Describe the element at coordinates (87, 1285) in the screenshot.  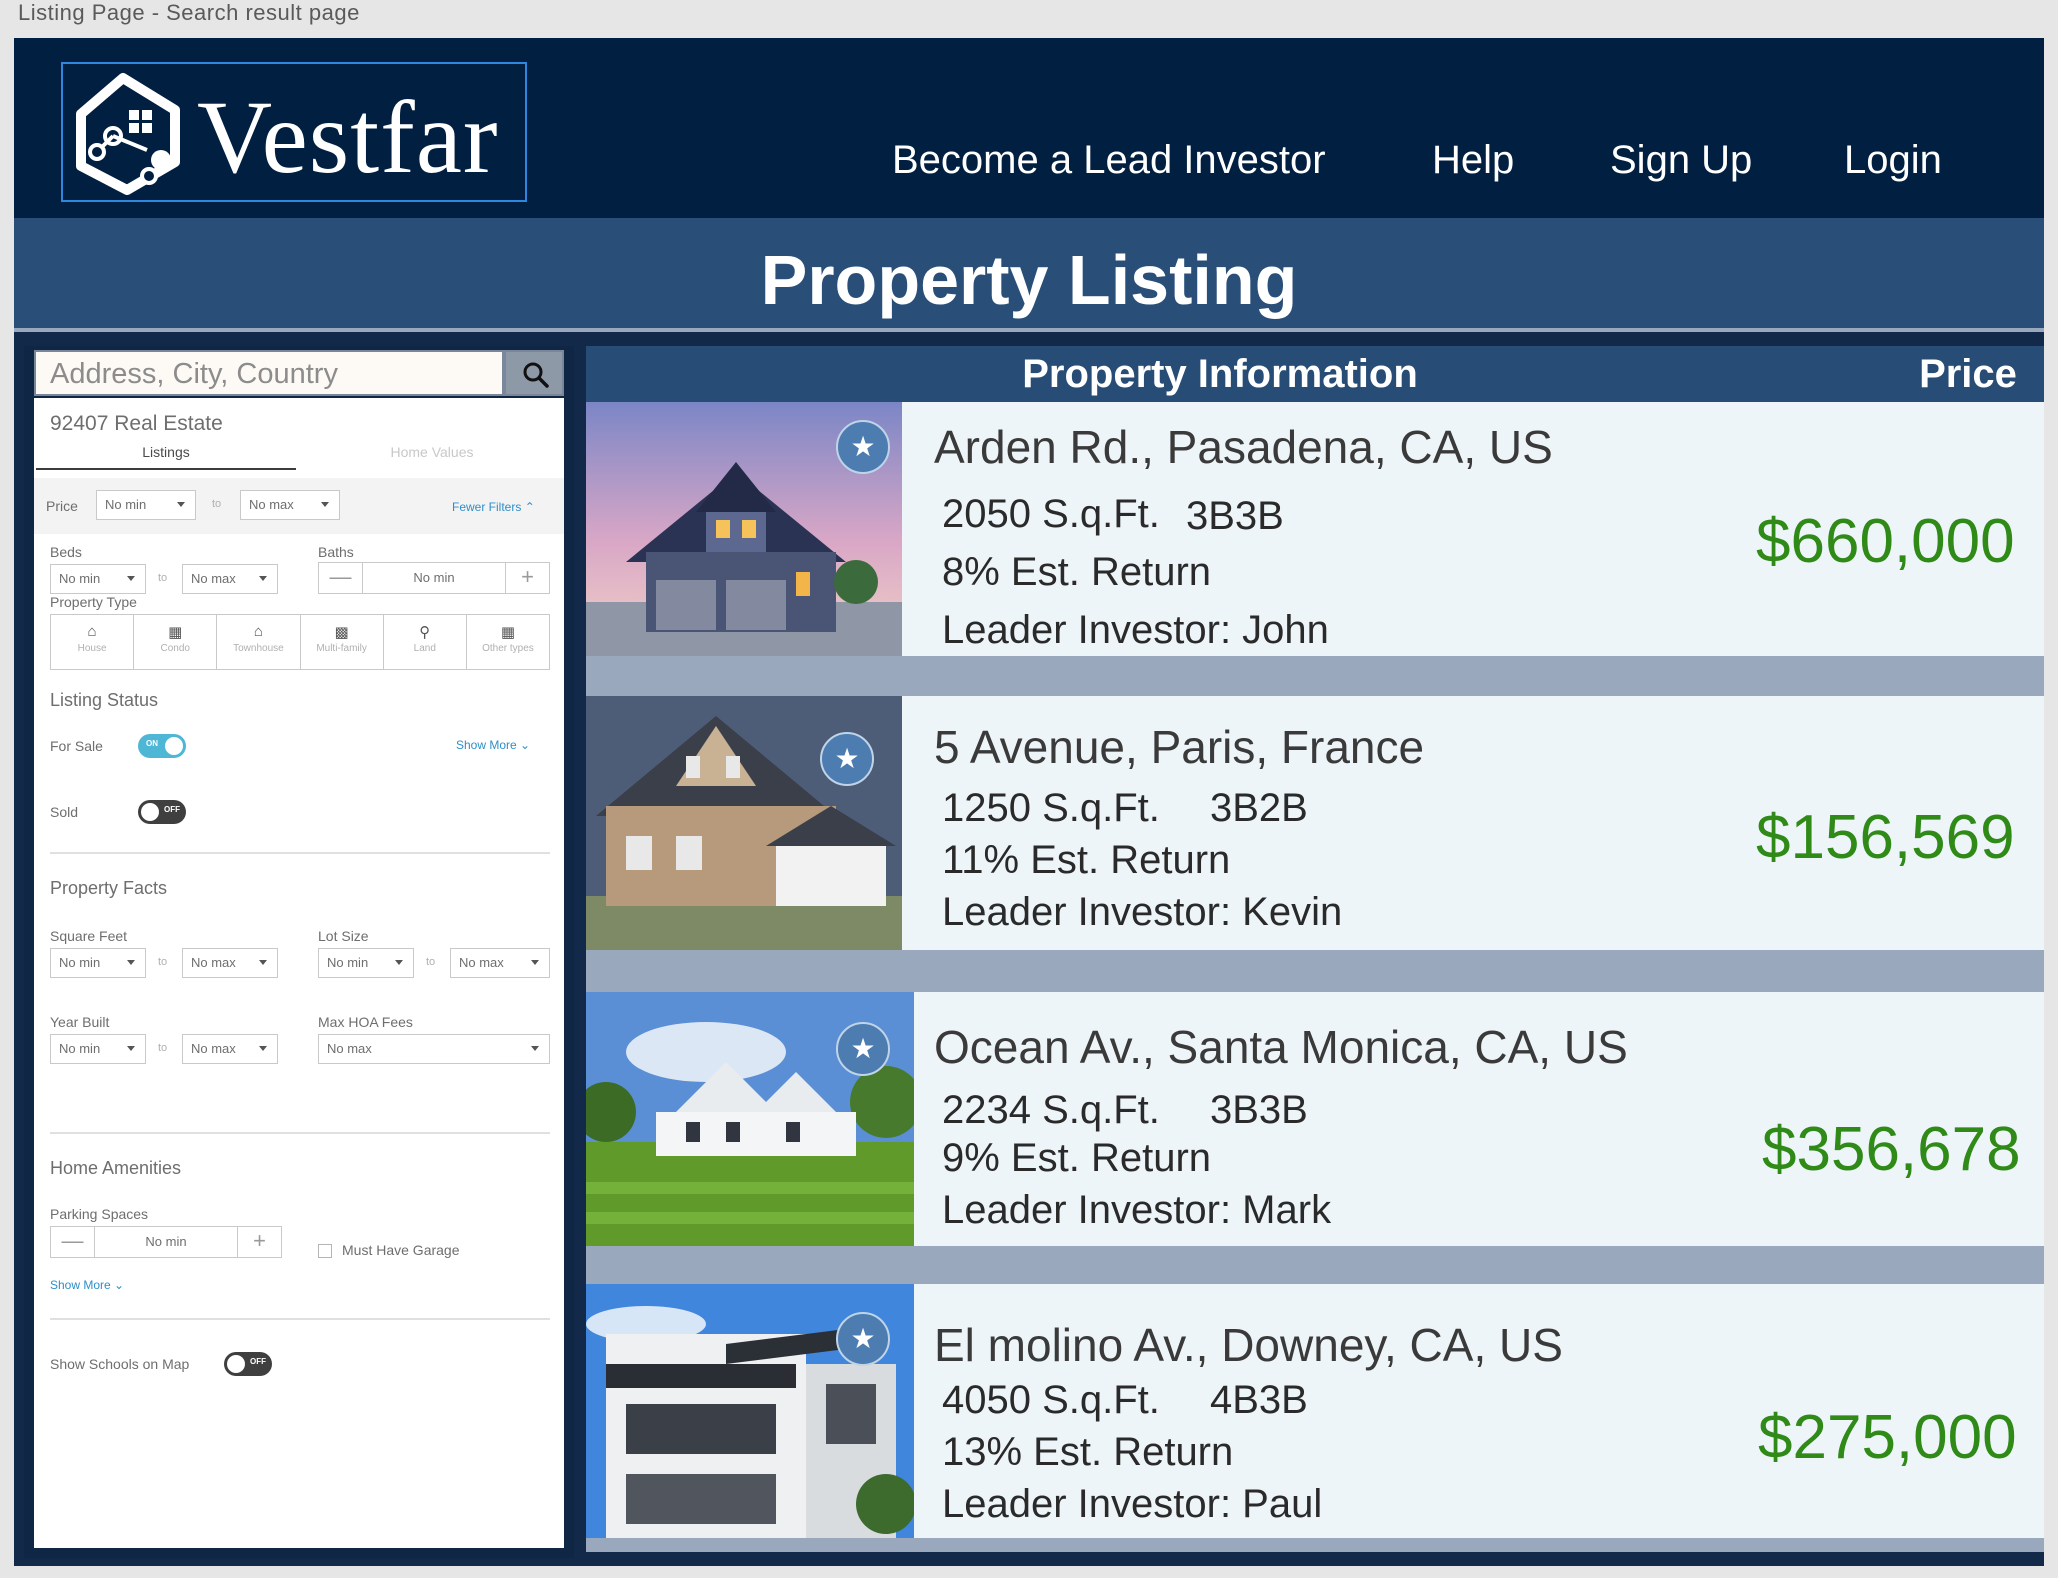
I see `show-more-amenities-link: Show More ⌄` at that location.